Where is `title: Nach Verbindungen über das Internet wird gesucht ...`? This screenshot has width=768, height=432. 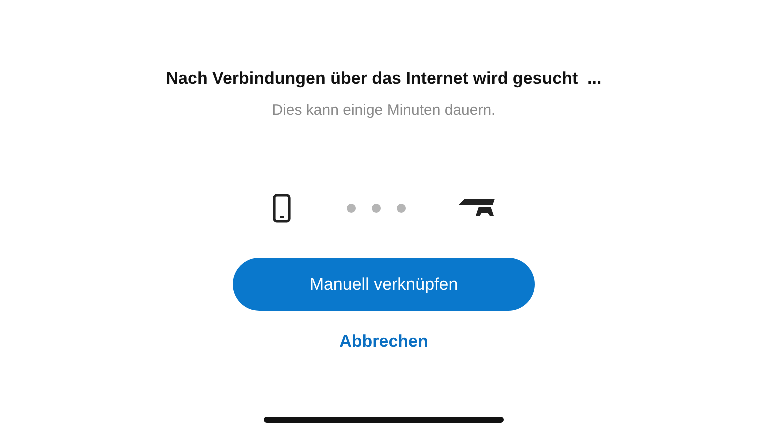
title: Nach Verbindungen über das Internet wird gesucht ... is located at coordinates (384, 79).